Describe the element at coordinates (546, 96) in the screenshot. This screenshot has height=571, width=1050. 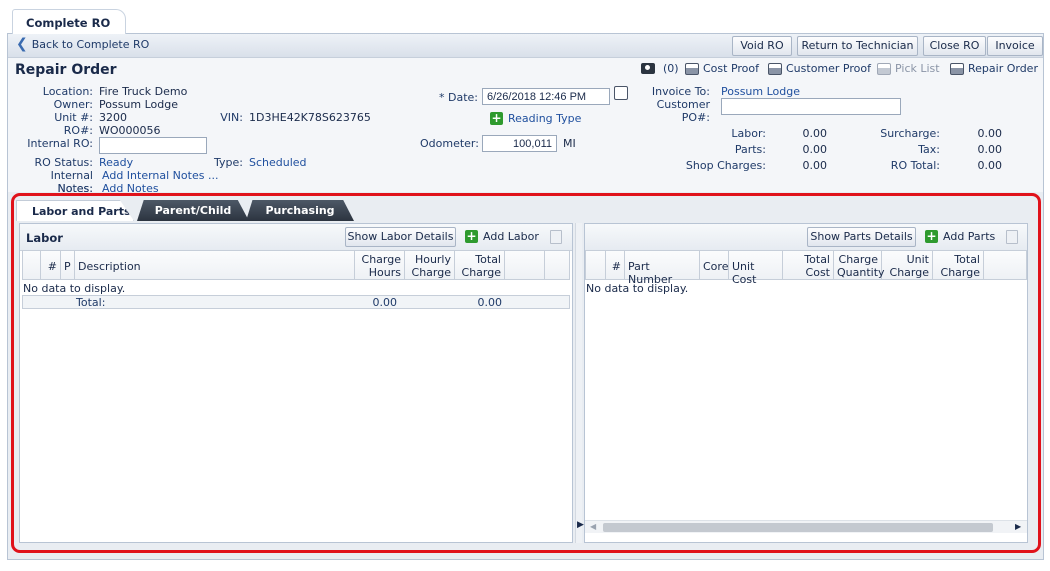
I see `date-input` at that location.